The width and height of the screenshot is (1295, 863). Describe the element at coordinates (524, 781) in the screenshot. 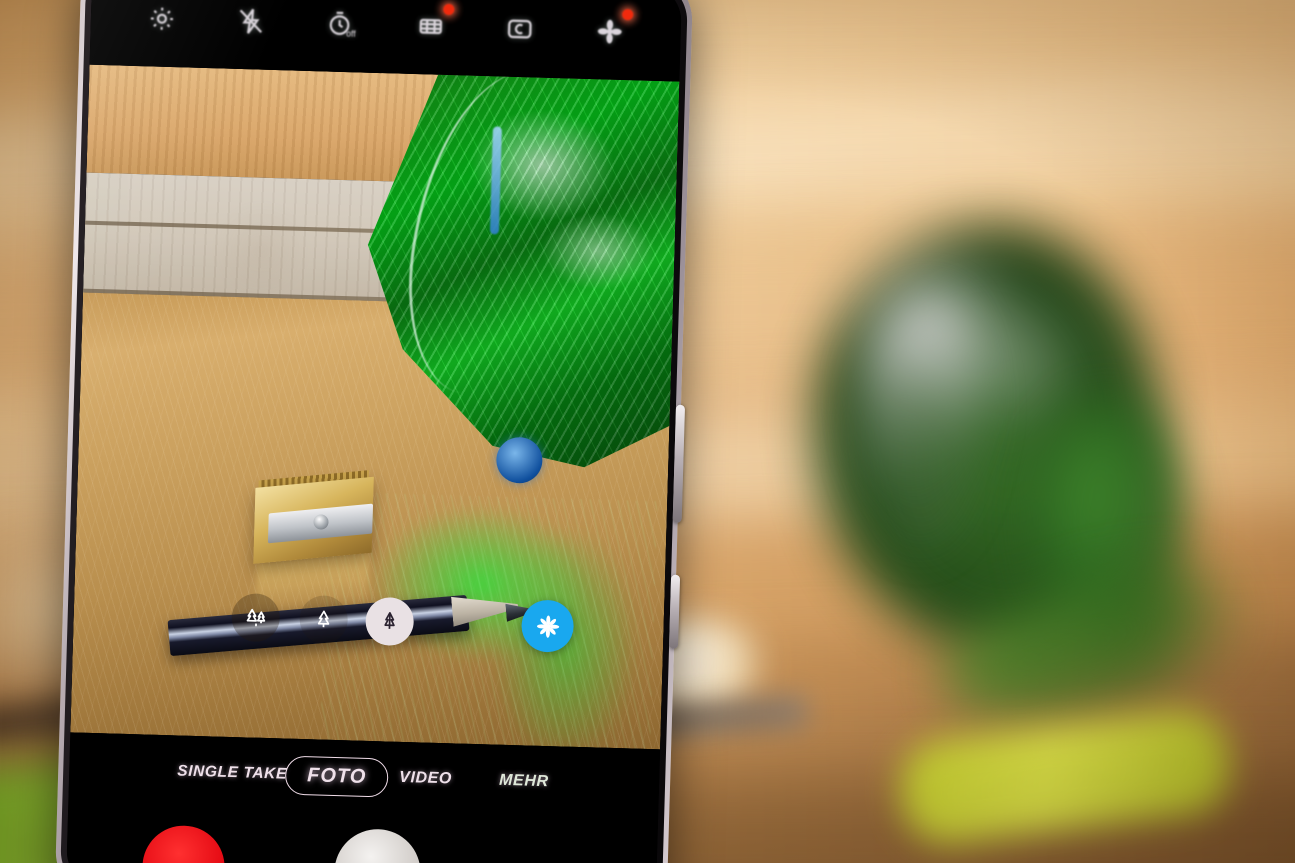

I see `mode-mehr: MEHR` at that location.